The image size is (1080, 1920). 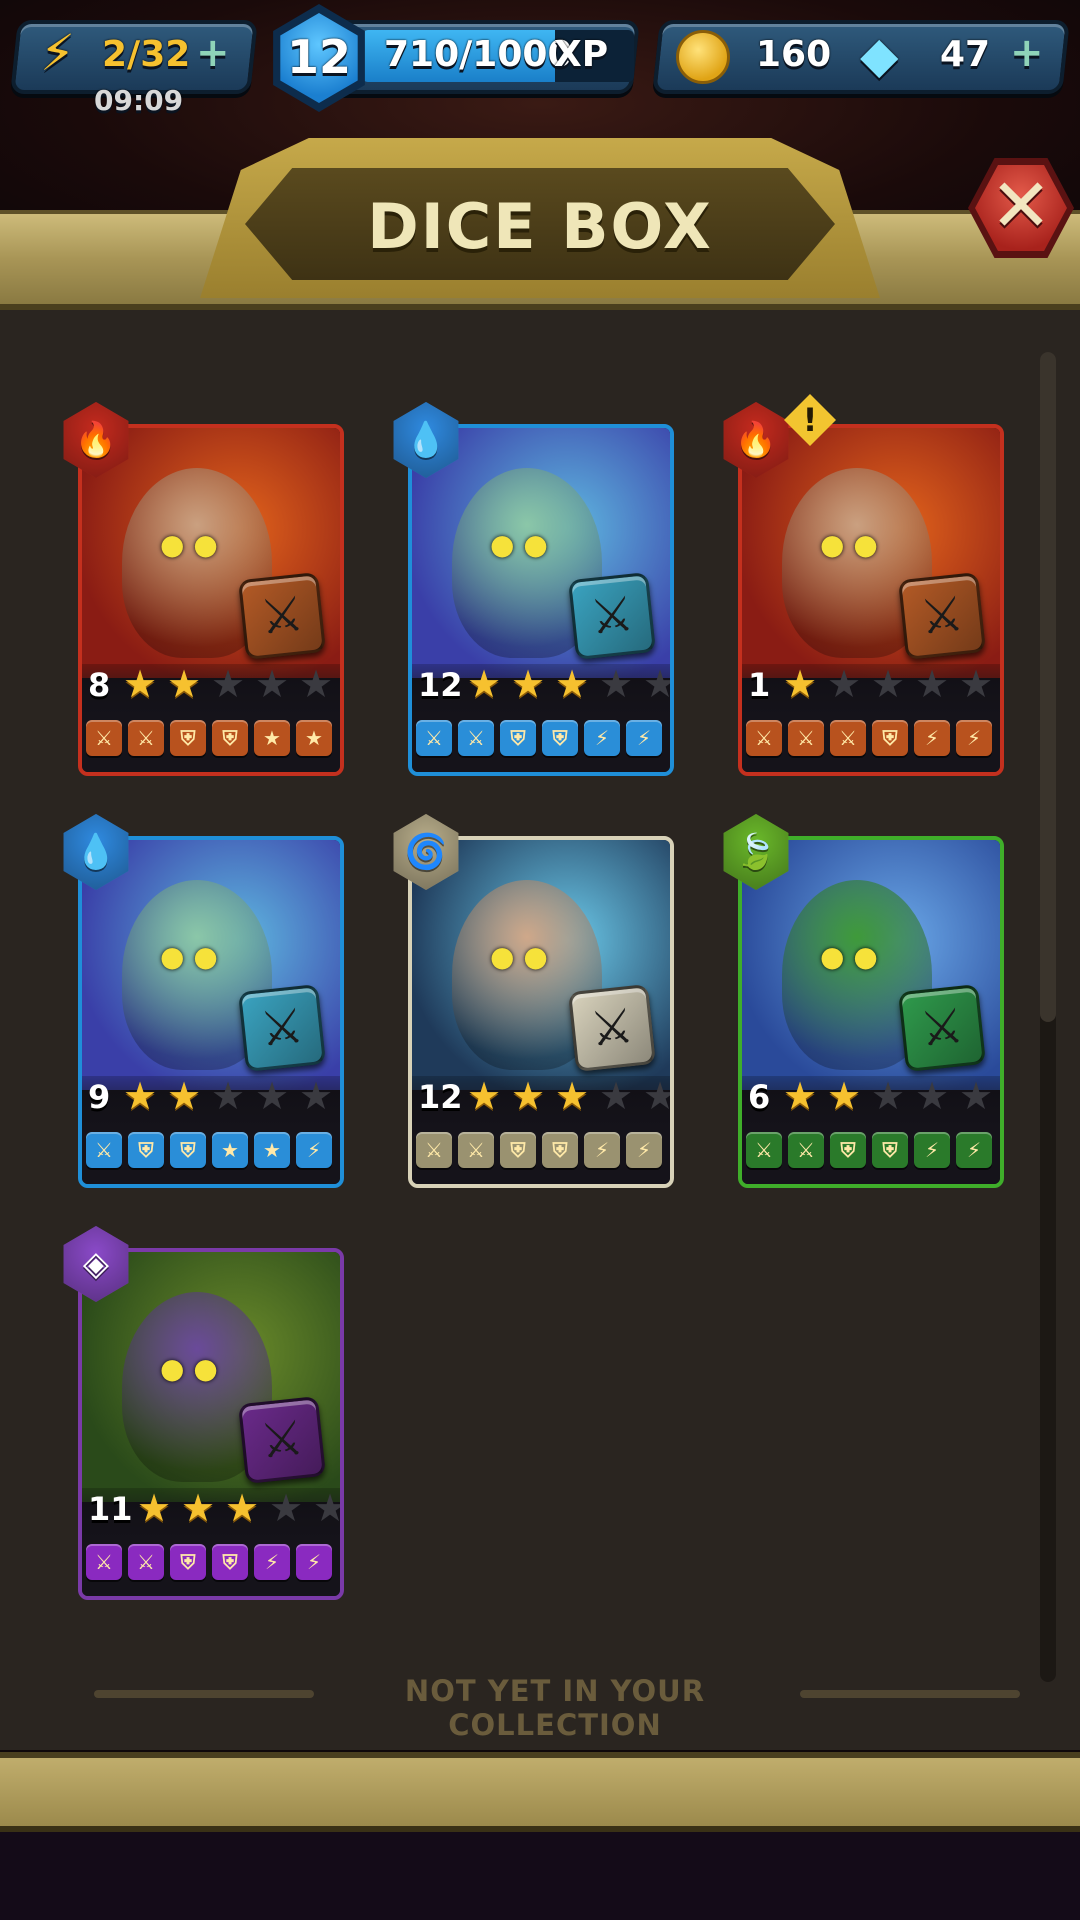 I want to click on energy-bolt-icon: ⚡, so click(x=58, y=53).